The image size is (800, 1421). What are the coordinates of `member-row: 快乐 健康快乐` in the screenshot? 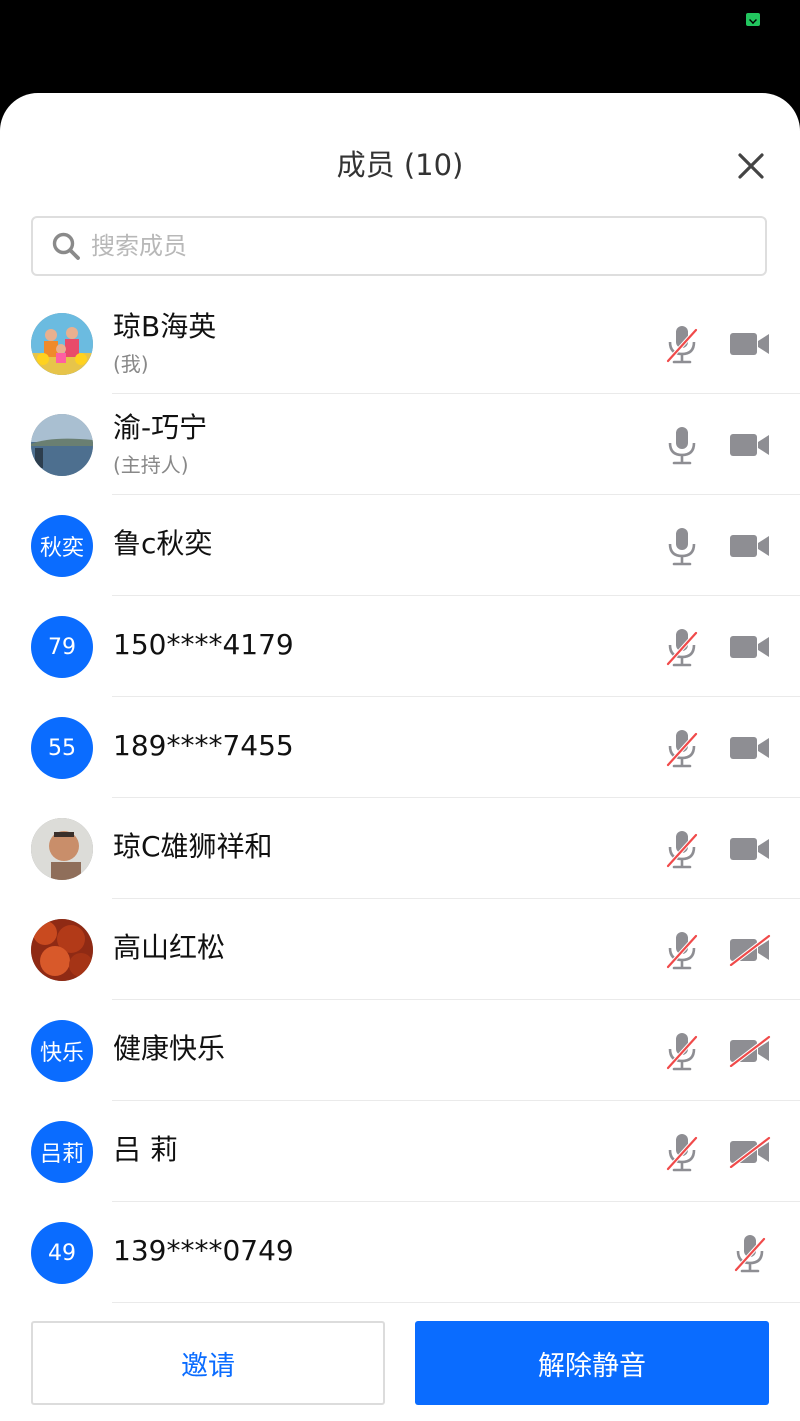 It's located at (400, 1050).